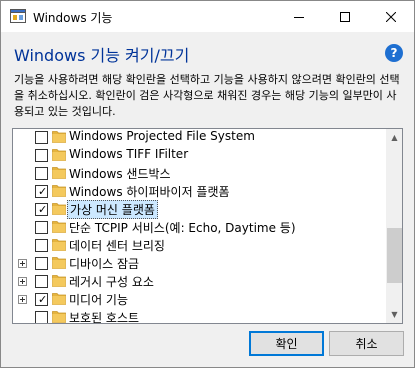  What do you see at coordinates (99, 300) in the screenshot?
I see `feature-label: 미디어 기능` at bounding box center [99, 300].